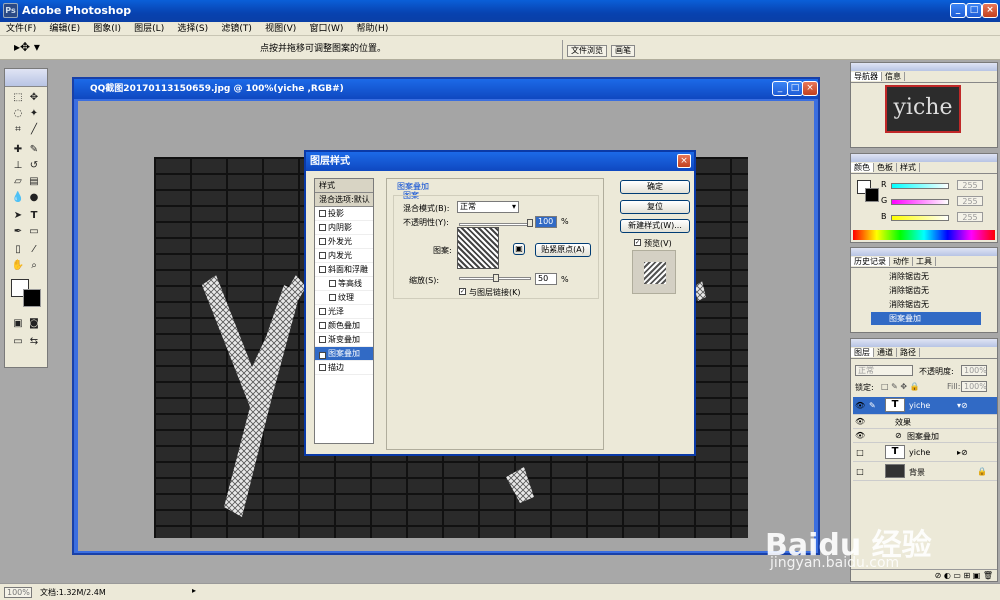 This screenshot has height=600, width=1000. What do you see at coordinates (34, 150) in the screenshot?
I see `brush-tool-icon: ✎` at bounding box center [34, 150].